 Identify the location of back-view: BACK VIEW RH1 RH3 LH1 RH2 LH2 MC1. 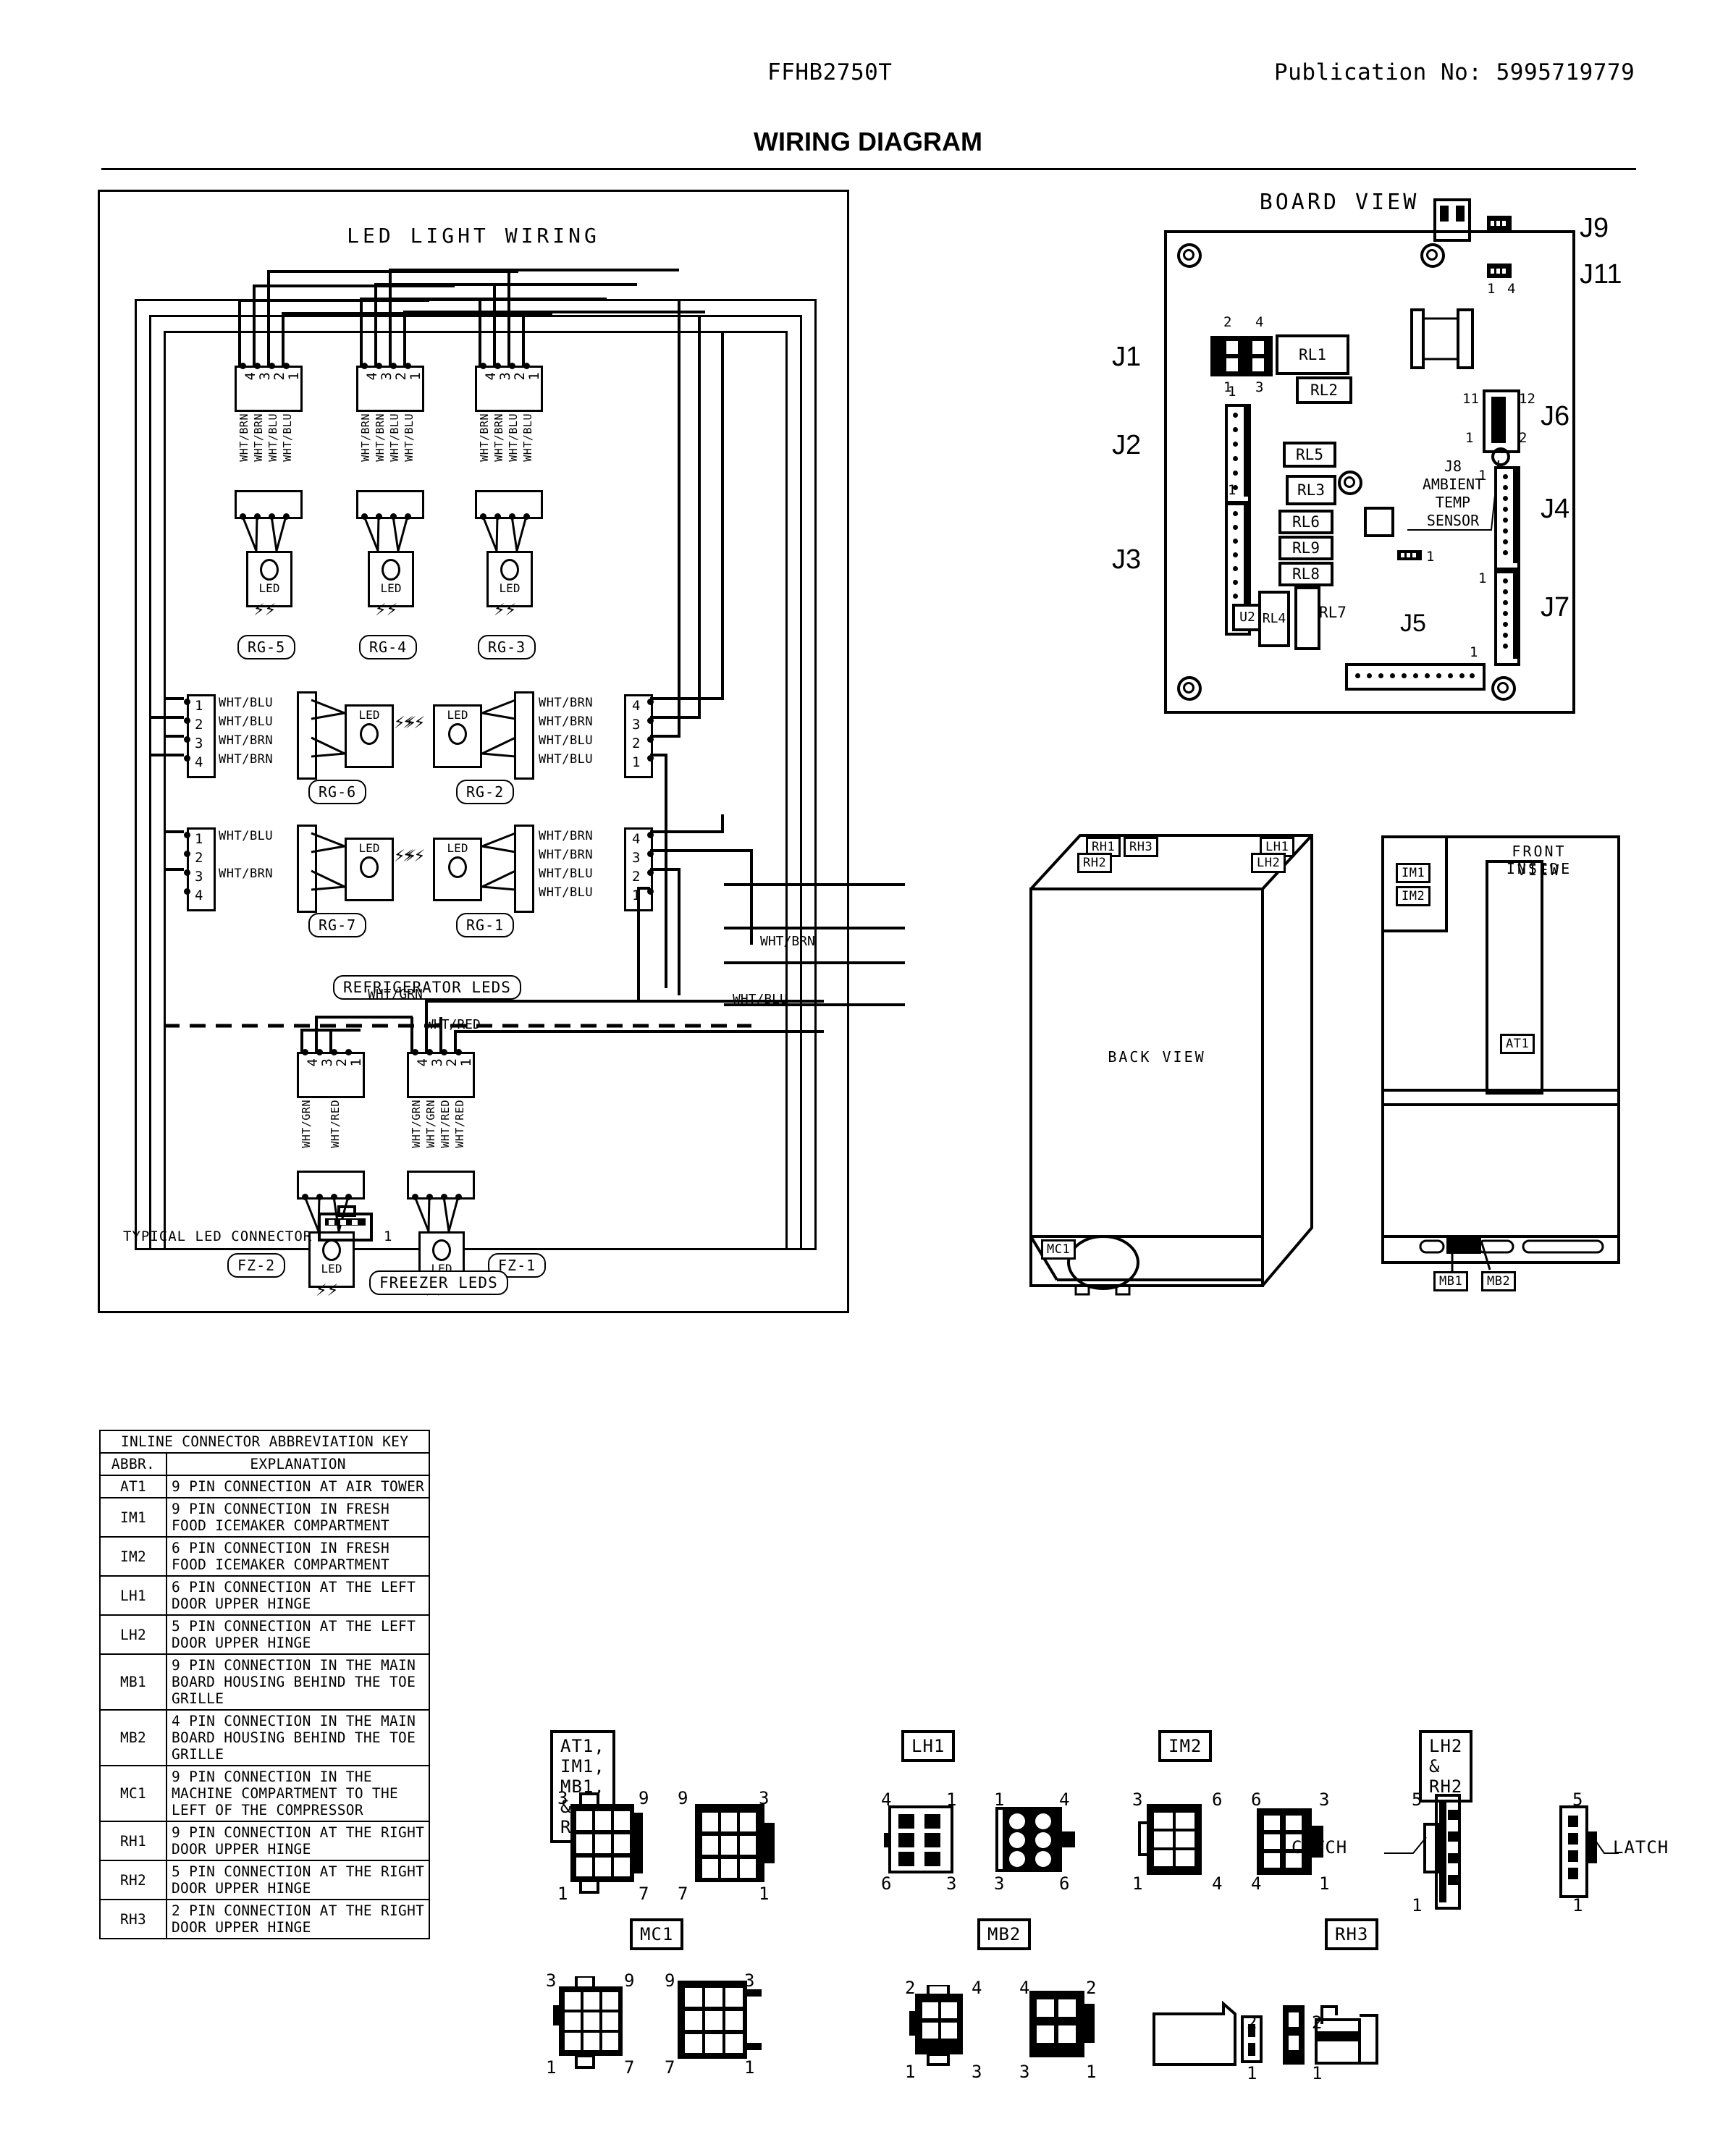
(1166, 1063).